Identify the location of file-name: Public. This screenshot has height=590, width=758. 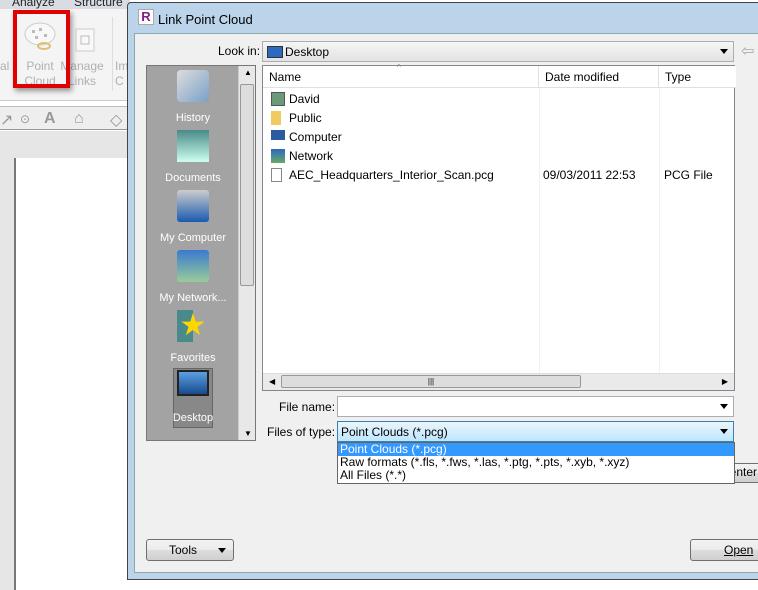
(305, 118).